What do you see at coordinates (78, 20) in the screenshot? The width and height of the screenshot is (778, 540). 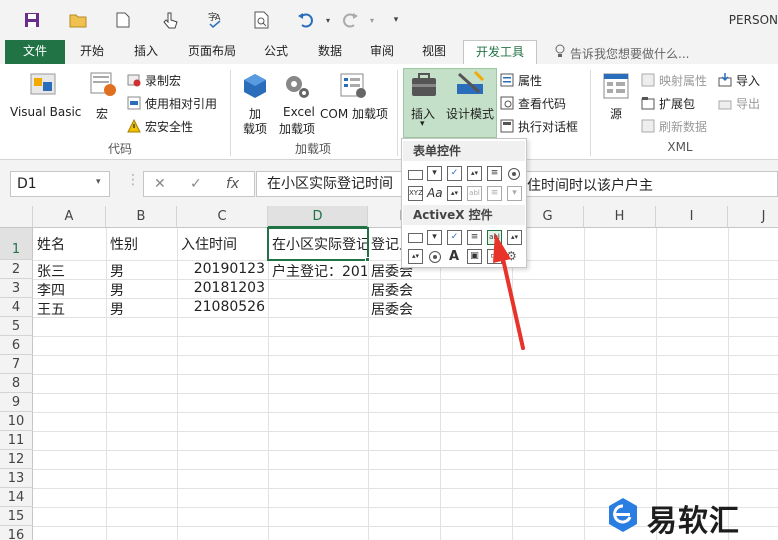 I see `open-folder-icon` at bounding box center [78, 20].